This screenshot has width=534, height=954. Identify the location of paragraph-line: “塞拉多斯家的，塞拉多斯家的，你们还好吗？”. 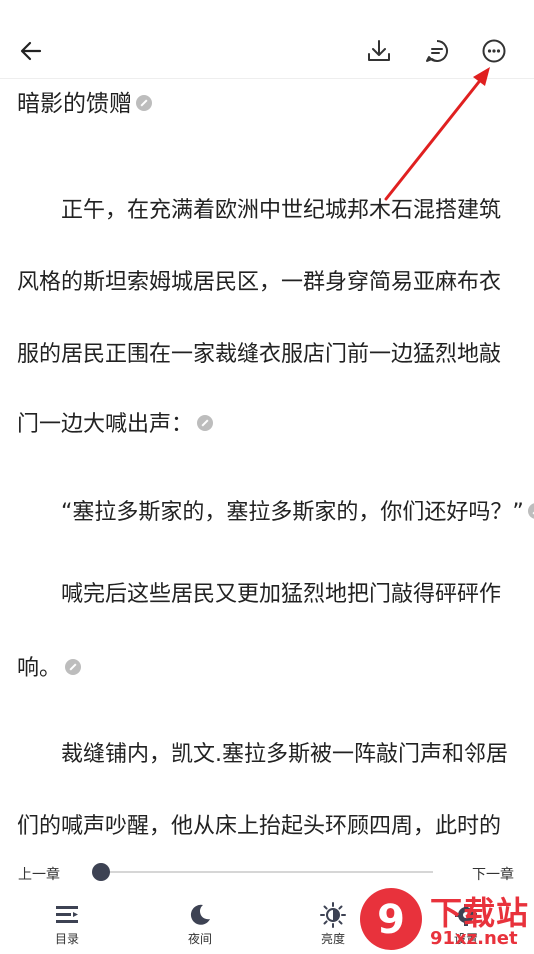
(275, 510).